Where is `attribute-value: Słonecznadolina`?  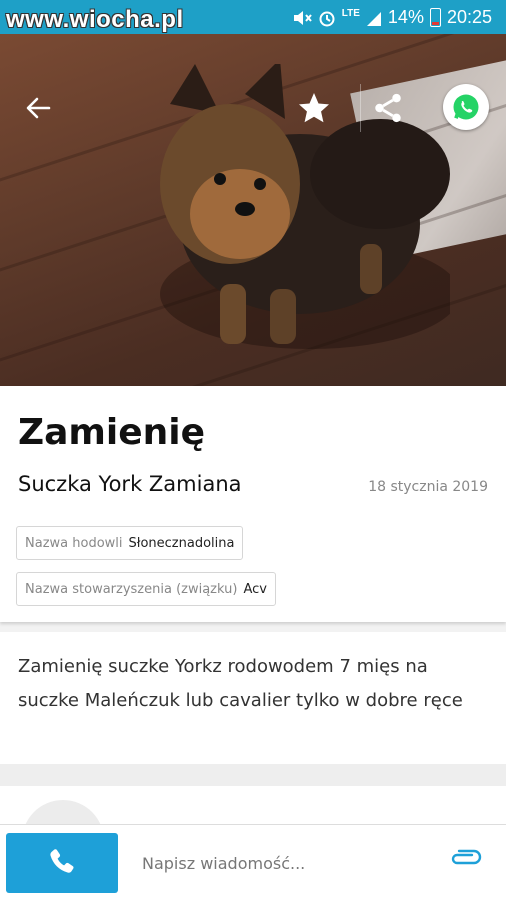 attribute-value: Słonecznadolina is located at coordinates (181, 543).